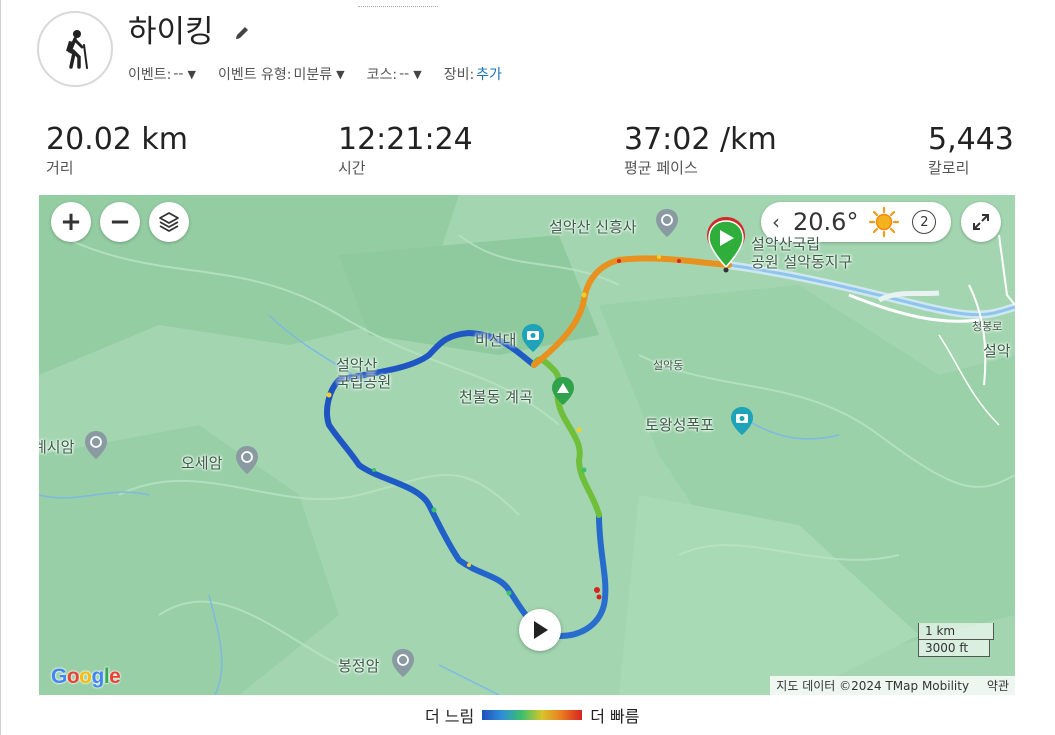 The width and height of the screenshot is (1055, 735). I want to click on layers-icon, so click(169, 222).